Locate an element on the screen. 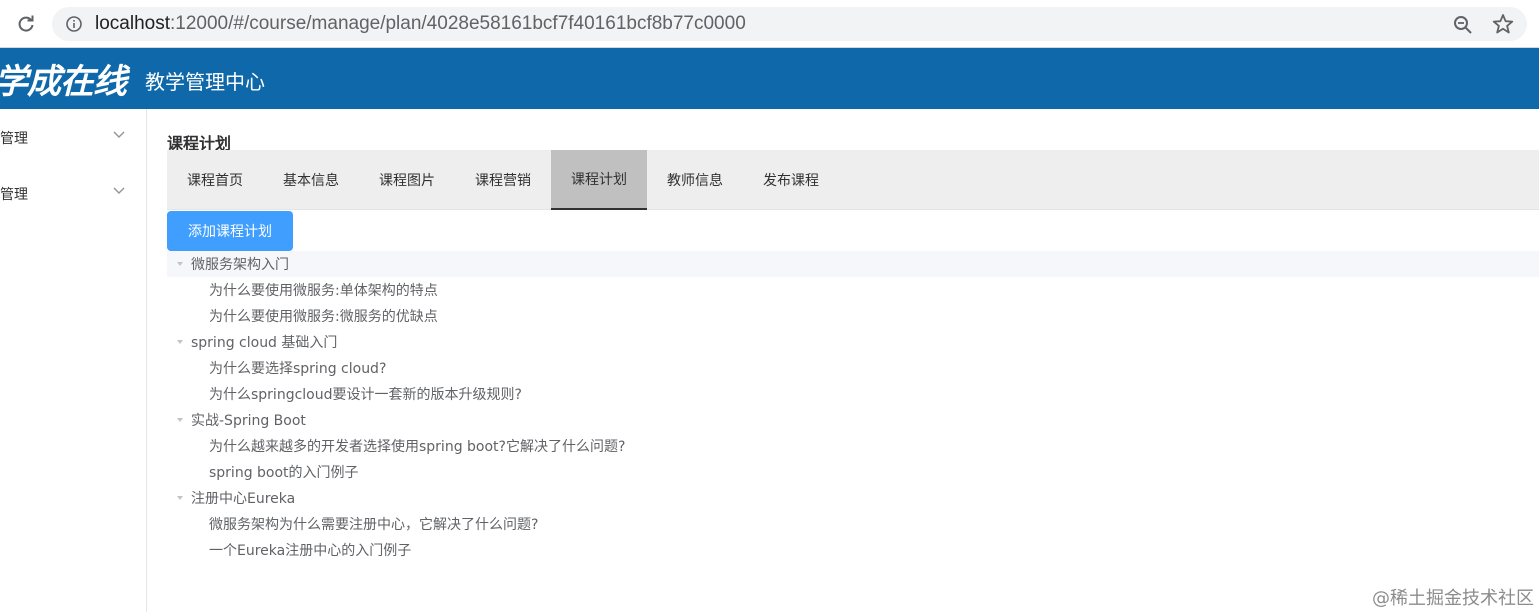 The image size is (1539, 612). tab-course-marketing: 课程营销 is located at coordinates (503, 180).